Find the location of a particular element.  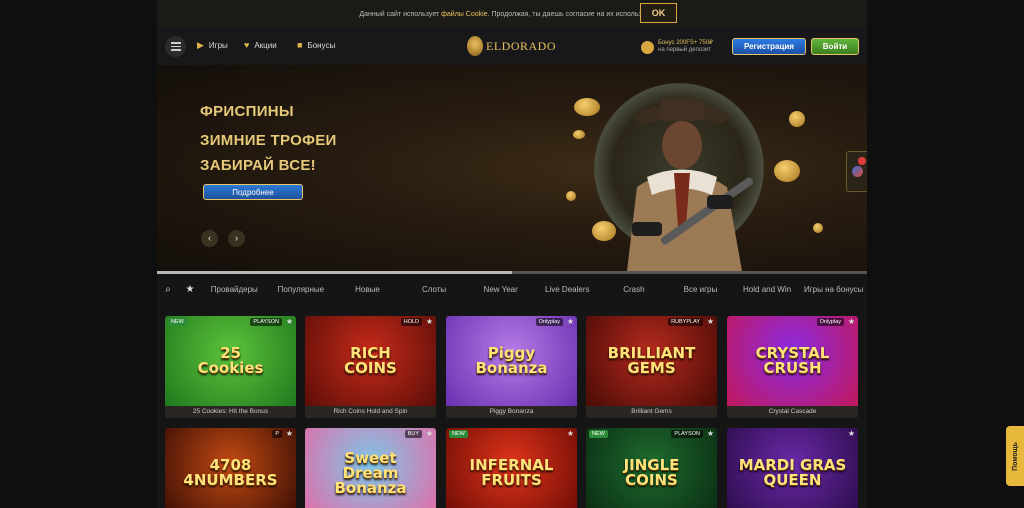

cowboy-illustration is located at coordinates (690, 185).